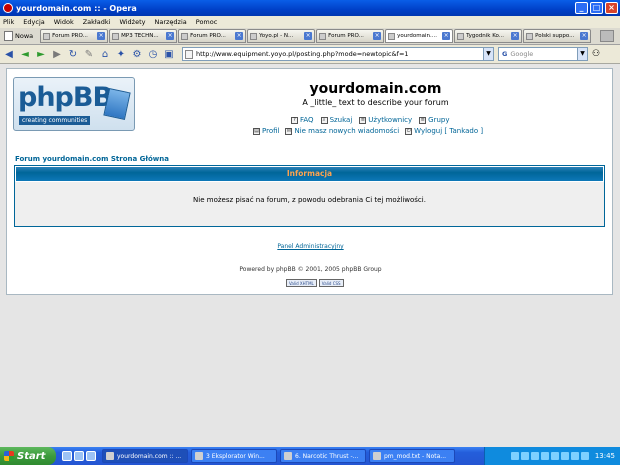 Image resolution: width=620 pixels, height=465 pixels. What do you see at coordinates (41, 54) in the screenshot?
I see `forward-icon: ►` at bounding box center [41, 54].